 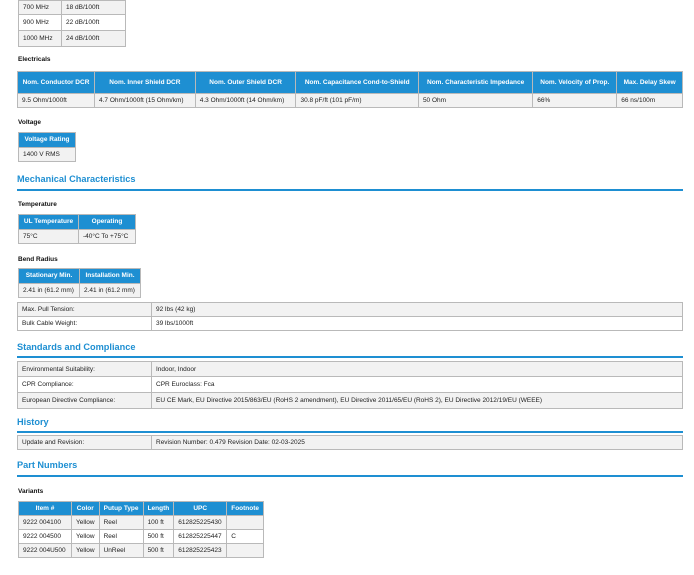 I want to click on cell: 30.8 pF/ft (101 pF/m), so click(x=357, y=100).